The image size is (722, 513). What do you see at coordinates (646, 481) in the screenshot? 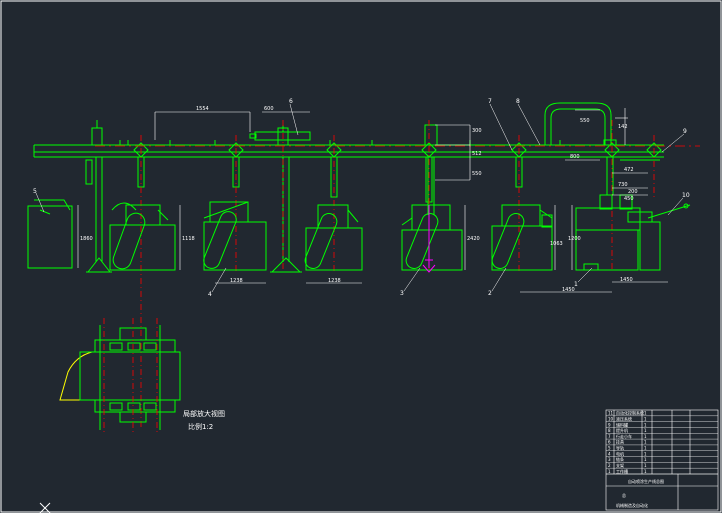
I see `drawing-title: 自动喷涂生产线总图` at bounding box center [646, 481].